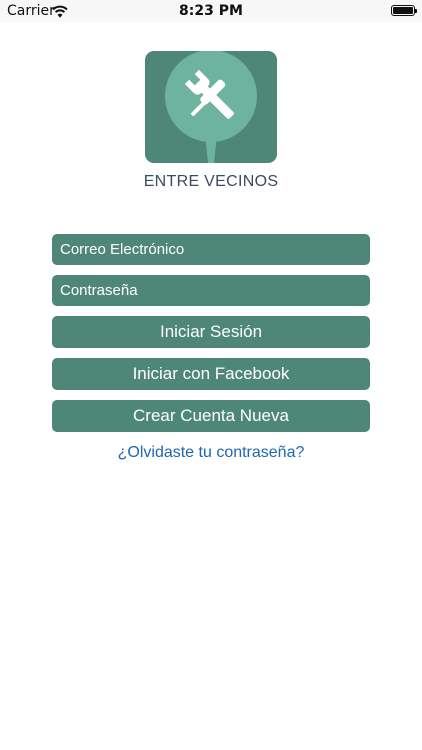 Image resolution: width=422 pixels, height=750 pixels. Describe the element at coordinates (211, 290) in the screenshot. I see `password-field` at that location.